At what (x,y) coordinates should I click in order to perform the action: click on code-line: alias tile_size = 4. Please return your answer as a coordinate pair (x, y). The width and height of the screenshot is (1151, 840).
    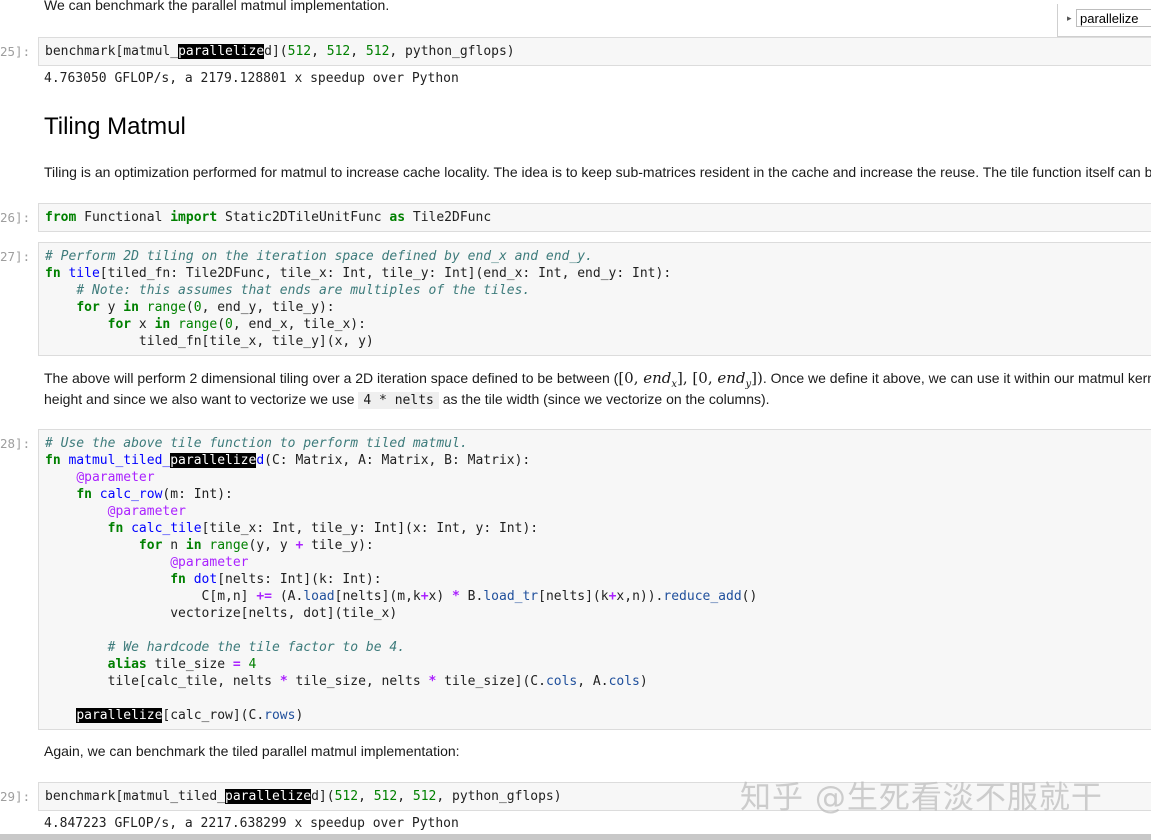
    Looking at the image, I should click on (182, 664).